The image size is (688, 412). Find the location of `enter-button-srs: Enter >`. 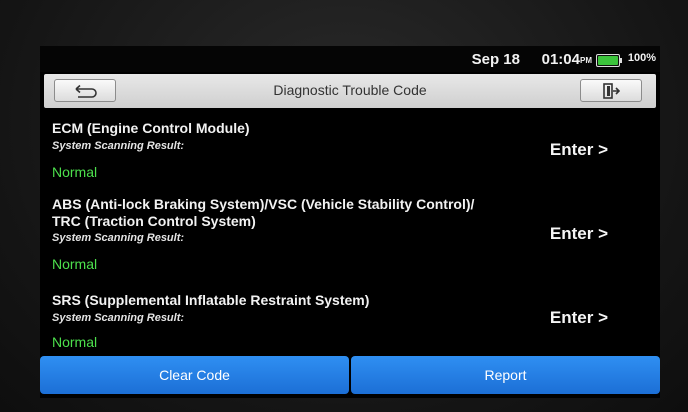

enter-button-srs: Enter > is located at coordinates (579, 318).